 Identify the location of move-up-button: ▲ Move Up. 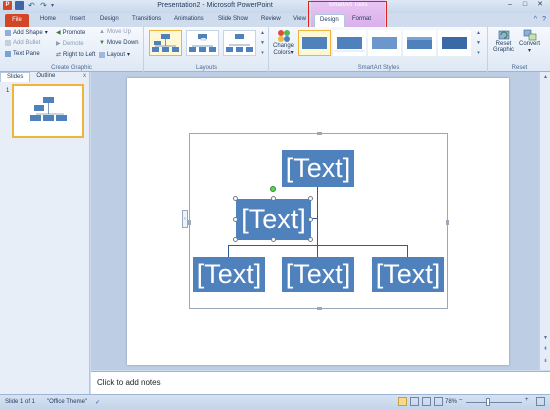
(115, 32).